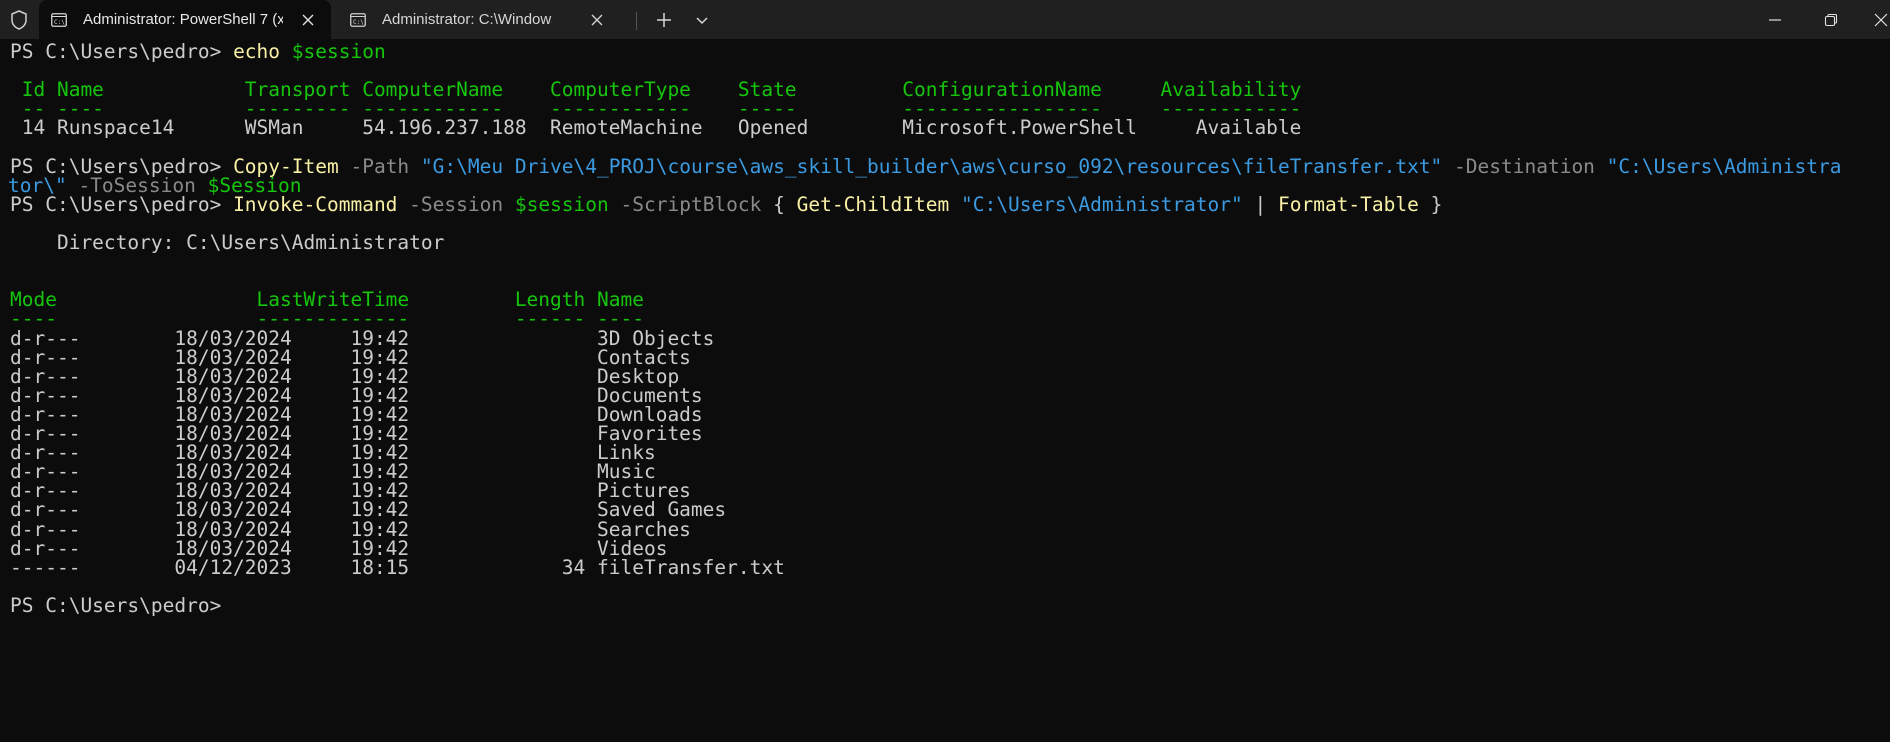 The image size is (1890, 742). I want to click on tab-title: Administrator: C:\Windows\sys, so click(467, 19).